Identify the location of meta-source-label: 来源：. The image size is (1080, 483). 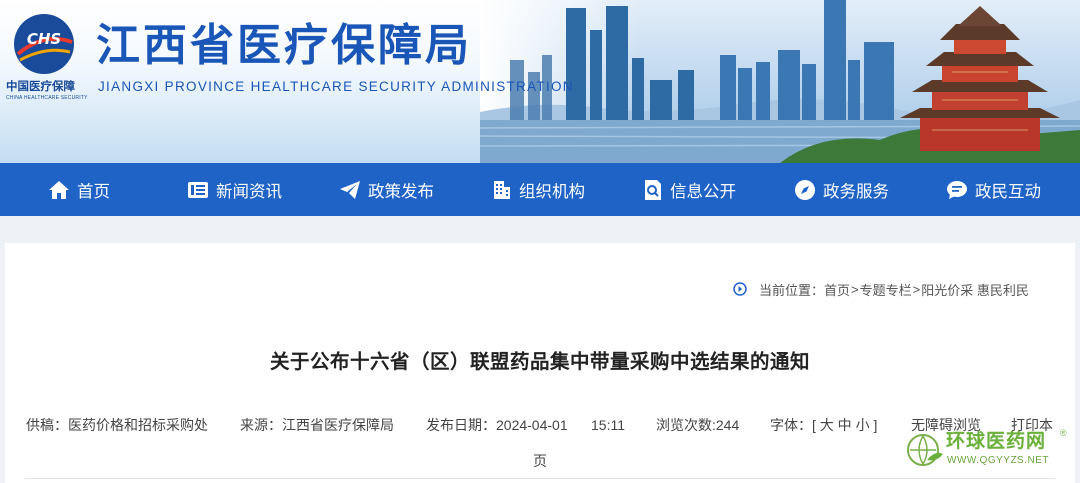
(261, 425).